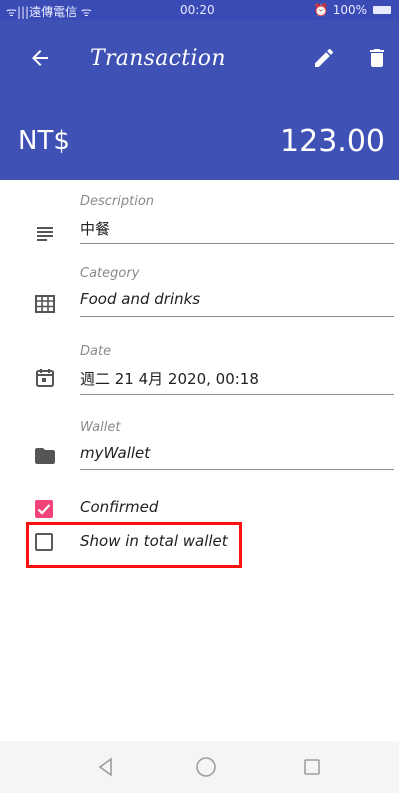 The height and width of the screenshot is (793, 399). Describe the element at coordinates (45, 234) in the screenshot. I see `notes-icon` at that location.